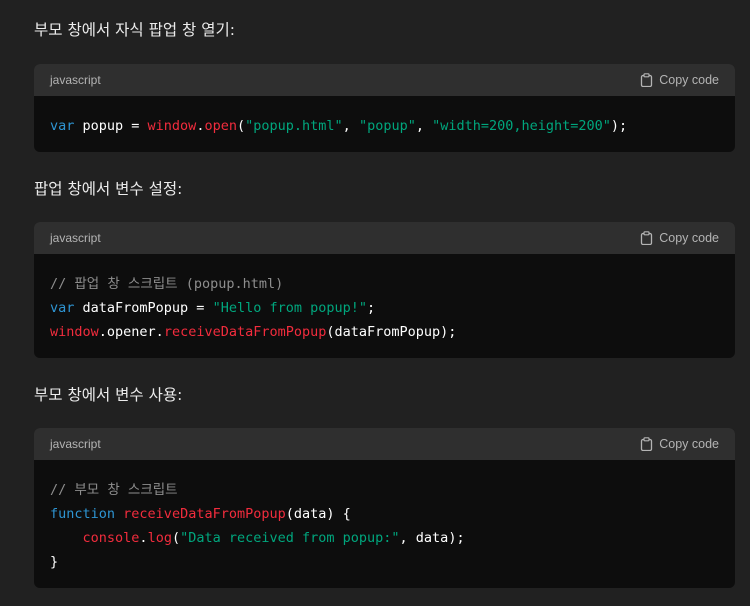 The height and width of the screenshot is (606, 750). Describe the element at coordinates (54, 562) in the screenshot. I see `code-token: }` at that location.